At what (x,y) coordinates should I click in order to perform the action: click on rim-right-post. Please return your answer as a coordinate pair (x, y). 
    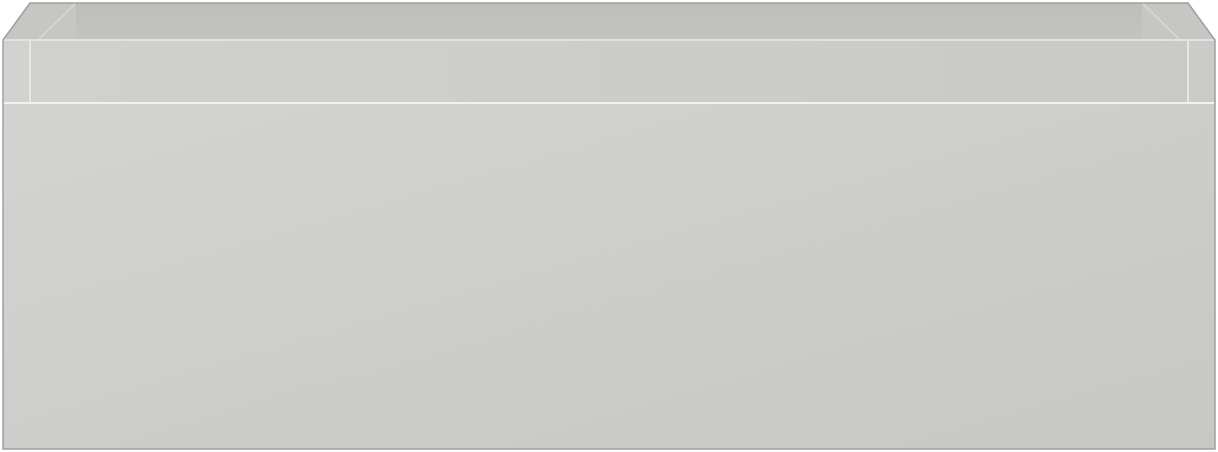
    Looking at the image, I should click on (1201, 71).